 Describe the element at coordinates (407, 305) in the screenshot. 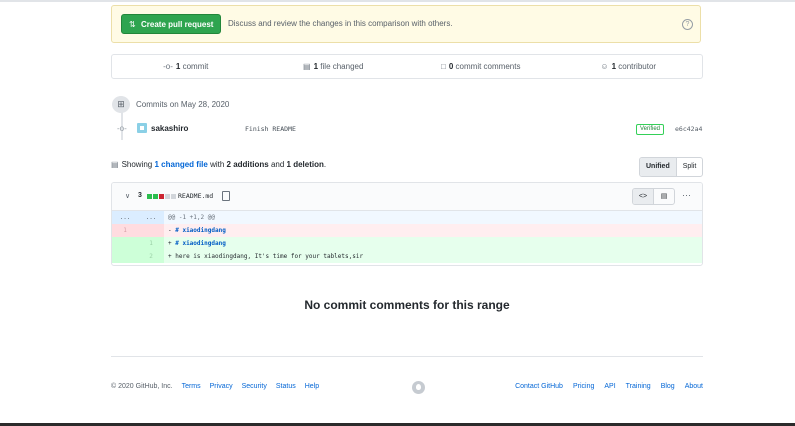

I see `empty-comments-message: No commit comments for this range` at that location.